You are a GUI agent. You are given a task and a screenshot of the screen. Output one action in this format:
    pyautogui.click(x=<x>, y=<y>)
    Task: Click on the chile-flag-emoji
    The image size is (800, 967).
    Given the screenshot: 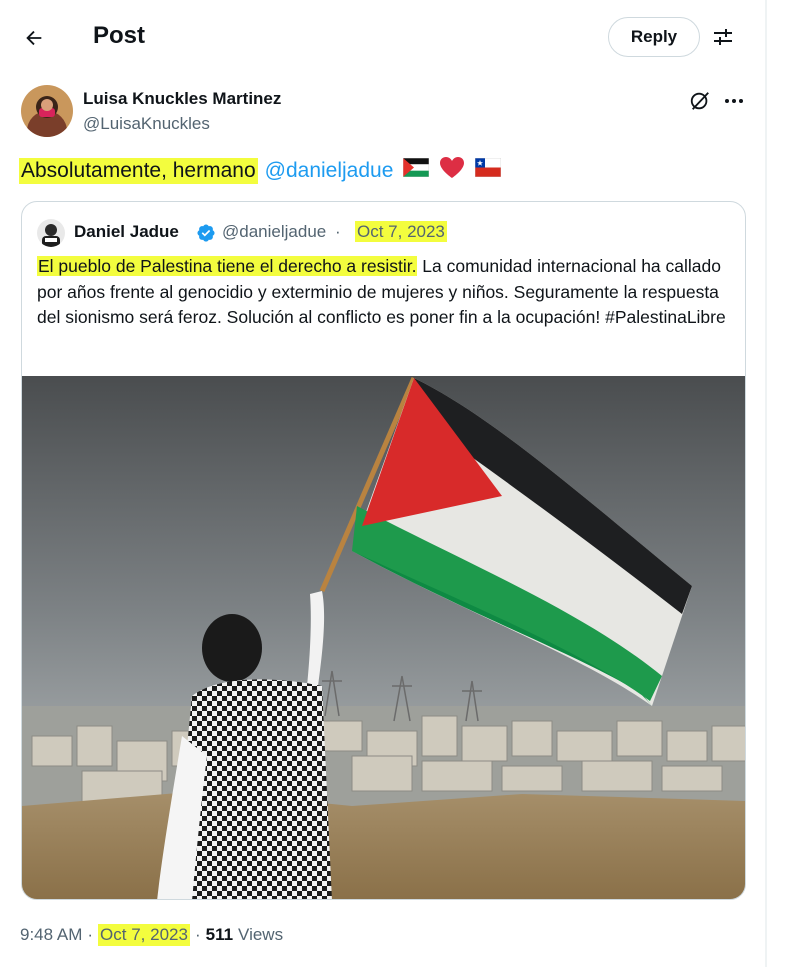 What is the action you would take?
    pyautogui.click(x=488, y=170)
    